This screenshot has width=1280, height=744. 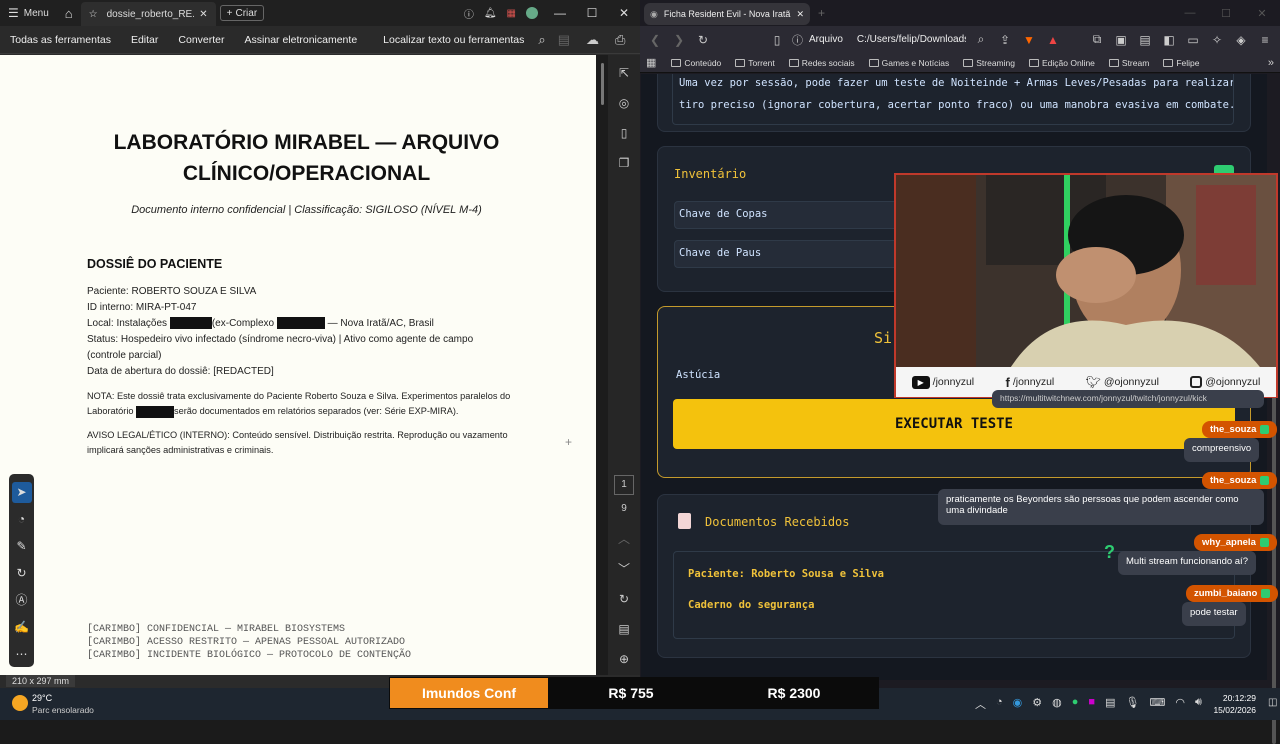 What do you see at coordinates (981, 39) in the screenshot?
I see `zoom-icon: ⌕` at bounding box center [981, 39].